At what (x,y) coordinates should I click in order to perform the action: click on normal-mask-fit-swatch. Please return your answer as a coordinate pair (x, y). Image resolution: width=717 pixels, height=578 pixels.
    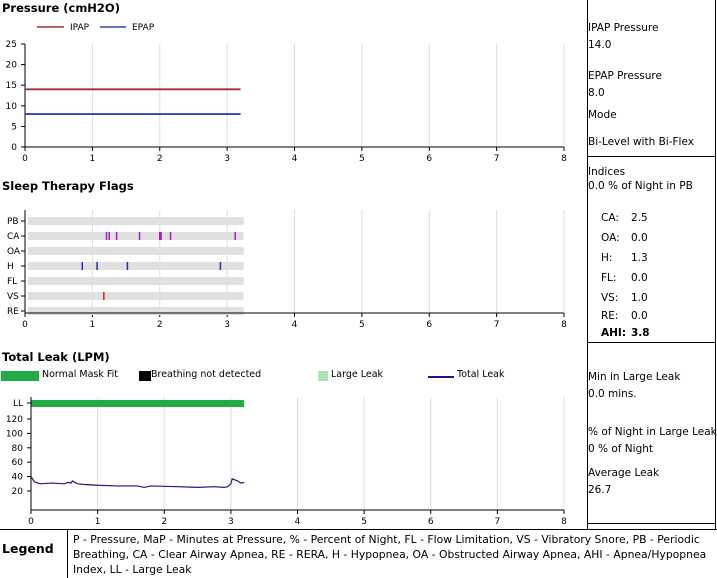
    Looking at the image, I should click on (20, 376).